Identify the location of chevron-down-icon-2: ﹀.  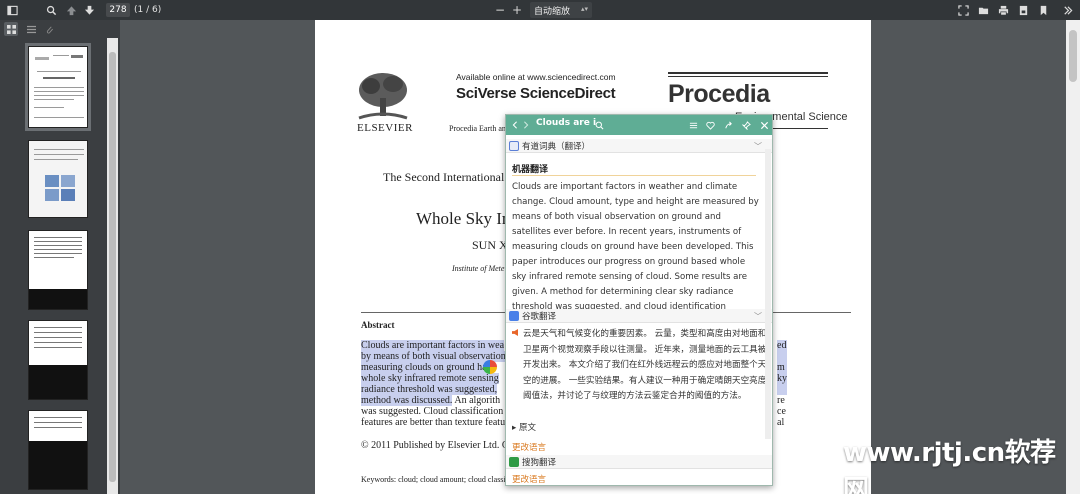
(758, 316).